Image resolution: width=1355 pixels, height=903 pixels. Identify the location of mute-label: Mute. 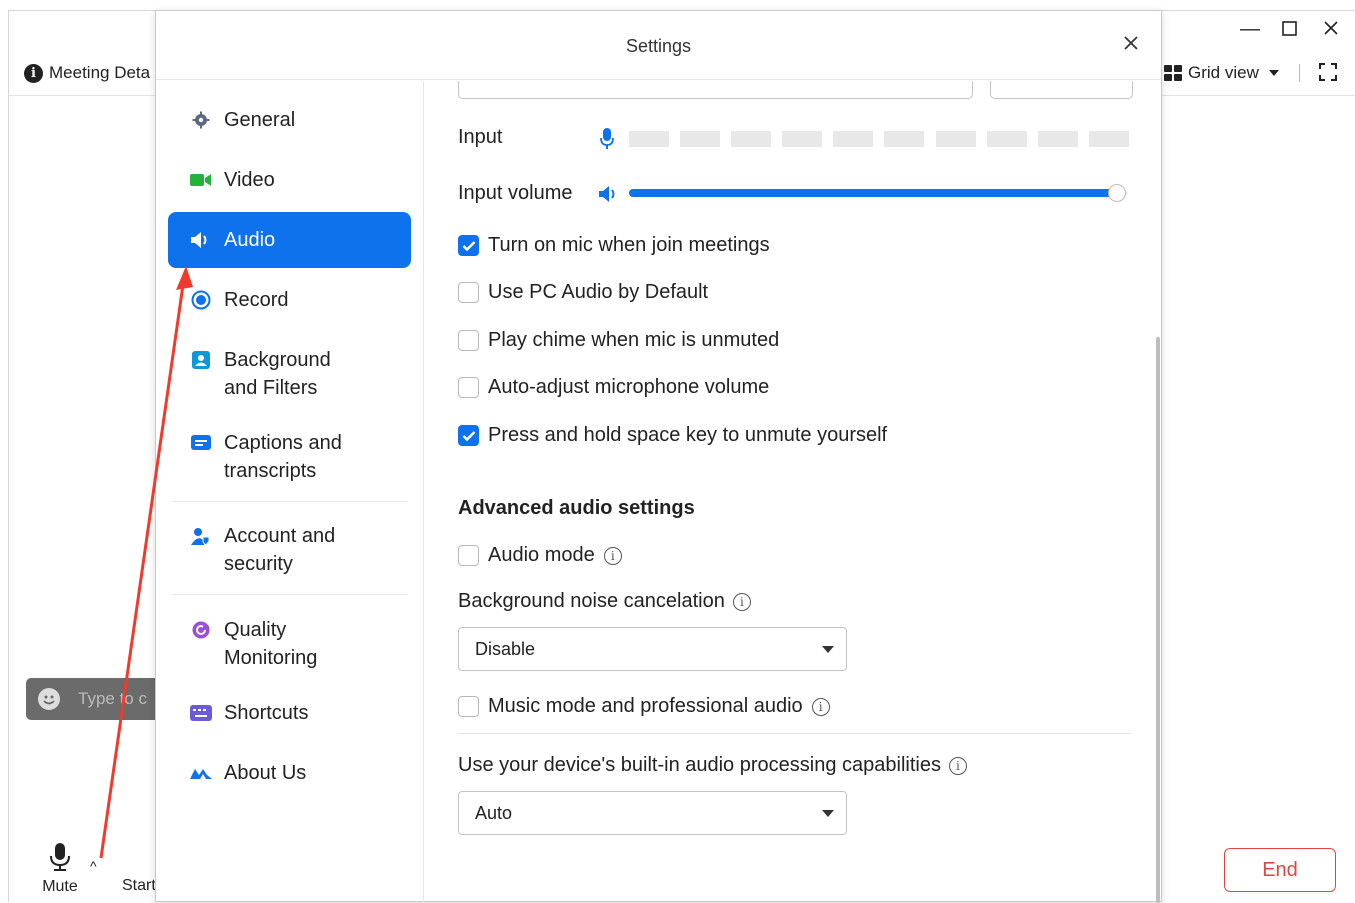
(60, 886).